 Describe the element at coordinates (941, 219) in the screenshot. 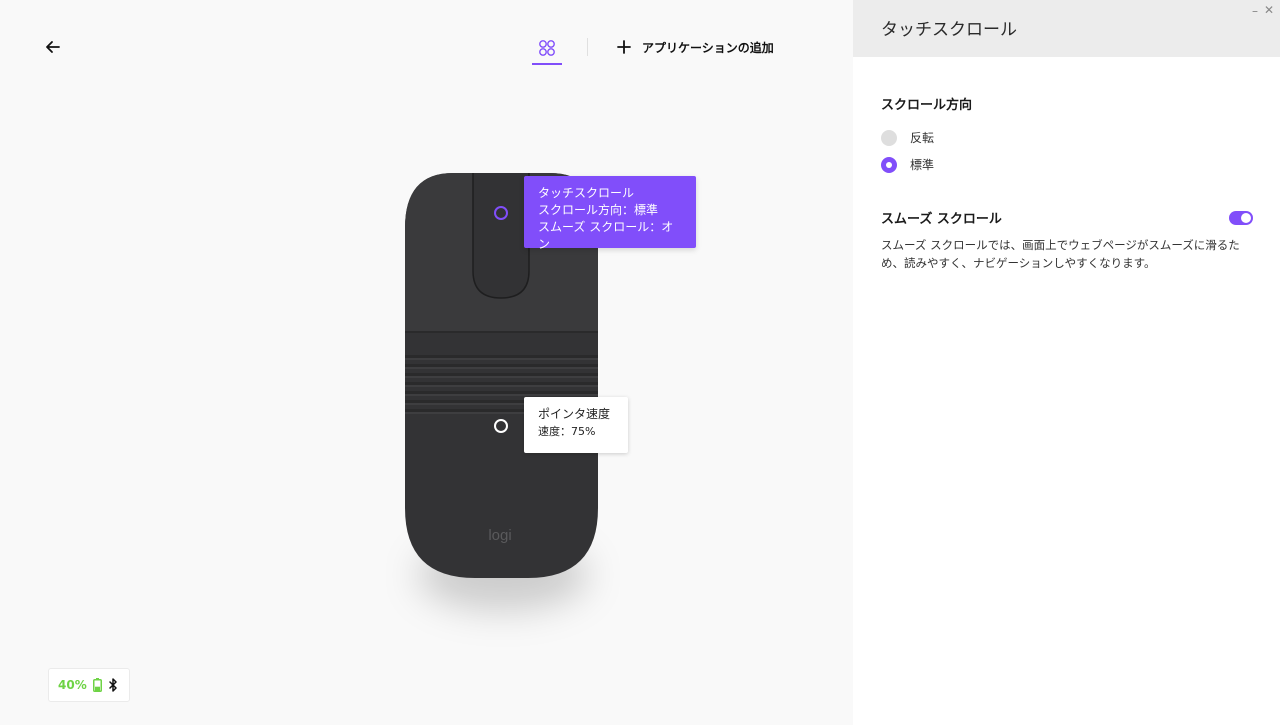

I see `smooth-scroll-heading: スムーズ スクロール` at that location.